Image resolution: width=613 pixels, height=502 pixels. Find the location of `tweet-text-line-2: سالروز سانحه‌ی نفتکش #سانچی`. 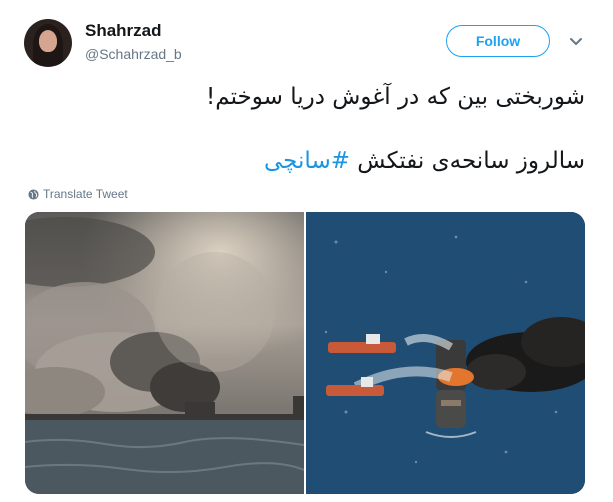

tweet-text-line-2: سالروز سانحه‌ی نفتکش #سانچی is located at coordinates (424, 161).